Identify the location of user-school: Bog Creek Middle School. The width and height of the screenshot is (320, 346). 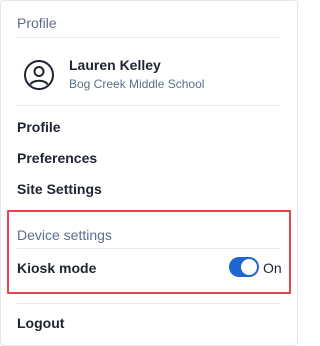
(137, 84).